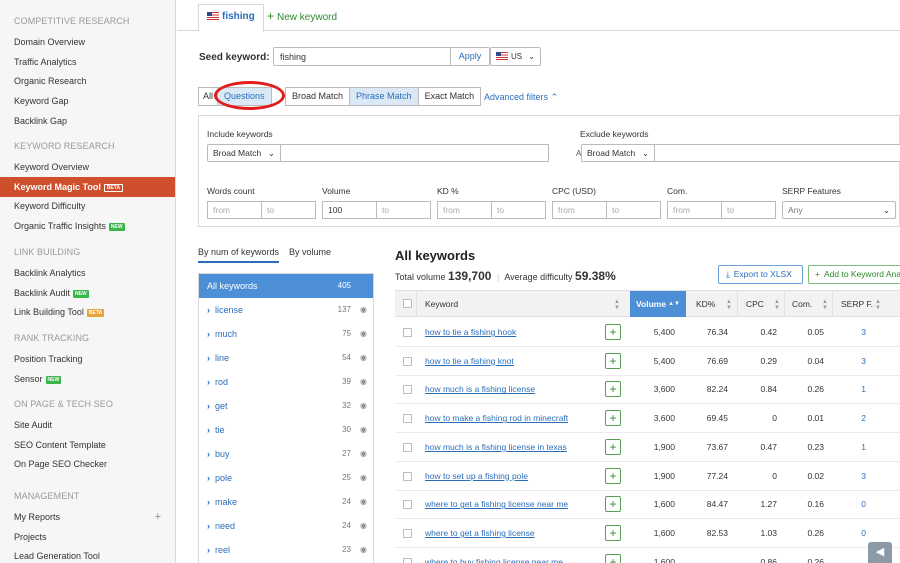  I want to click on tab-by-volume: By volume, so click(310, 254).